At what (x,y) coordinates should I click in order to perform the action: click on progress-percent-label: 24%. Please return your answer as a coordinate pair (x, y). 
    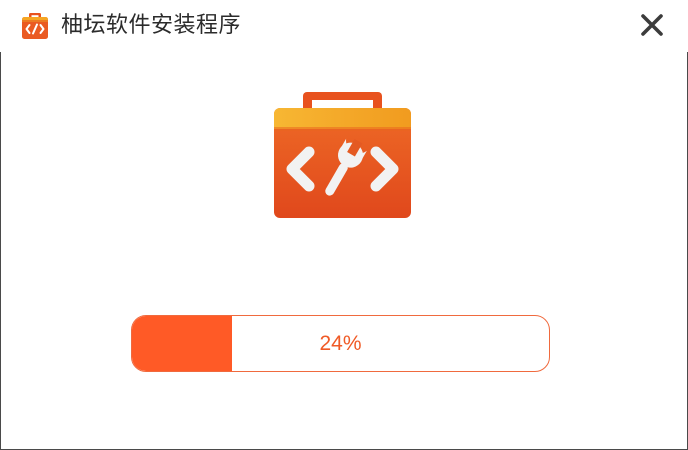
    Looking at the image, I should click on (340, 343).